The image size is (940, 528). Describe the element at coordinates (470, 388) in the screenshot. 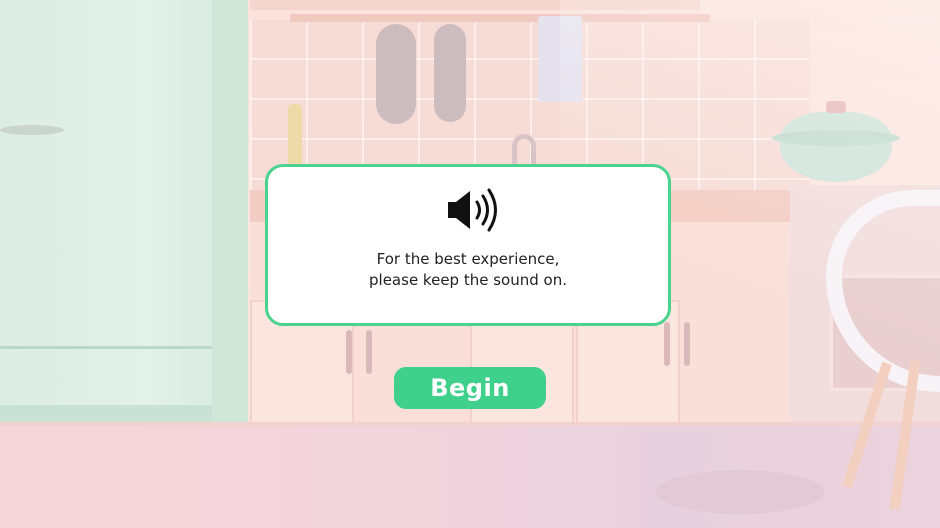

I see `begin-button: Begin` at that location.